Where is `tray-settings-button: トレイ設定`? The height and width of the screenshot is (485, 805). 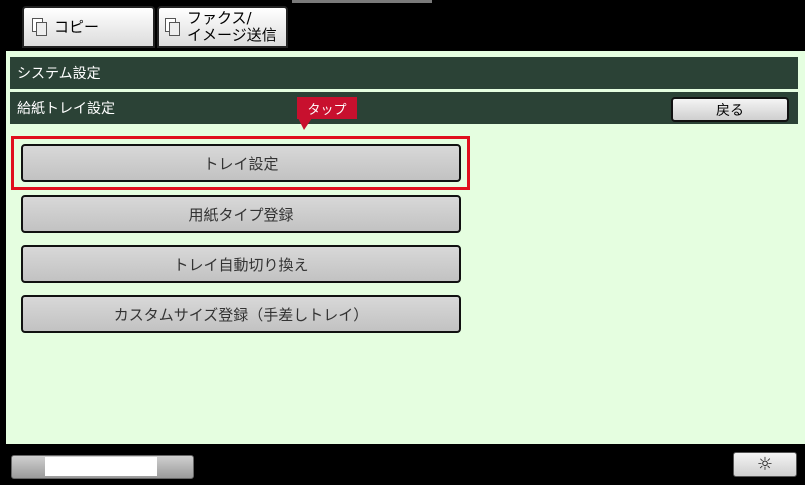
tray-settings-button: トレイ設定 is located at coordinates (241, 163).